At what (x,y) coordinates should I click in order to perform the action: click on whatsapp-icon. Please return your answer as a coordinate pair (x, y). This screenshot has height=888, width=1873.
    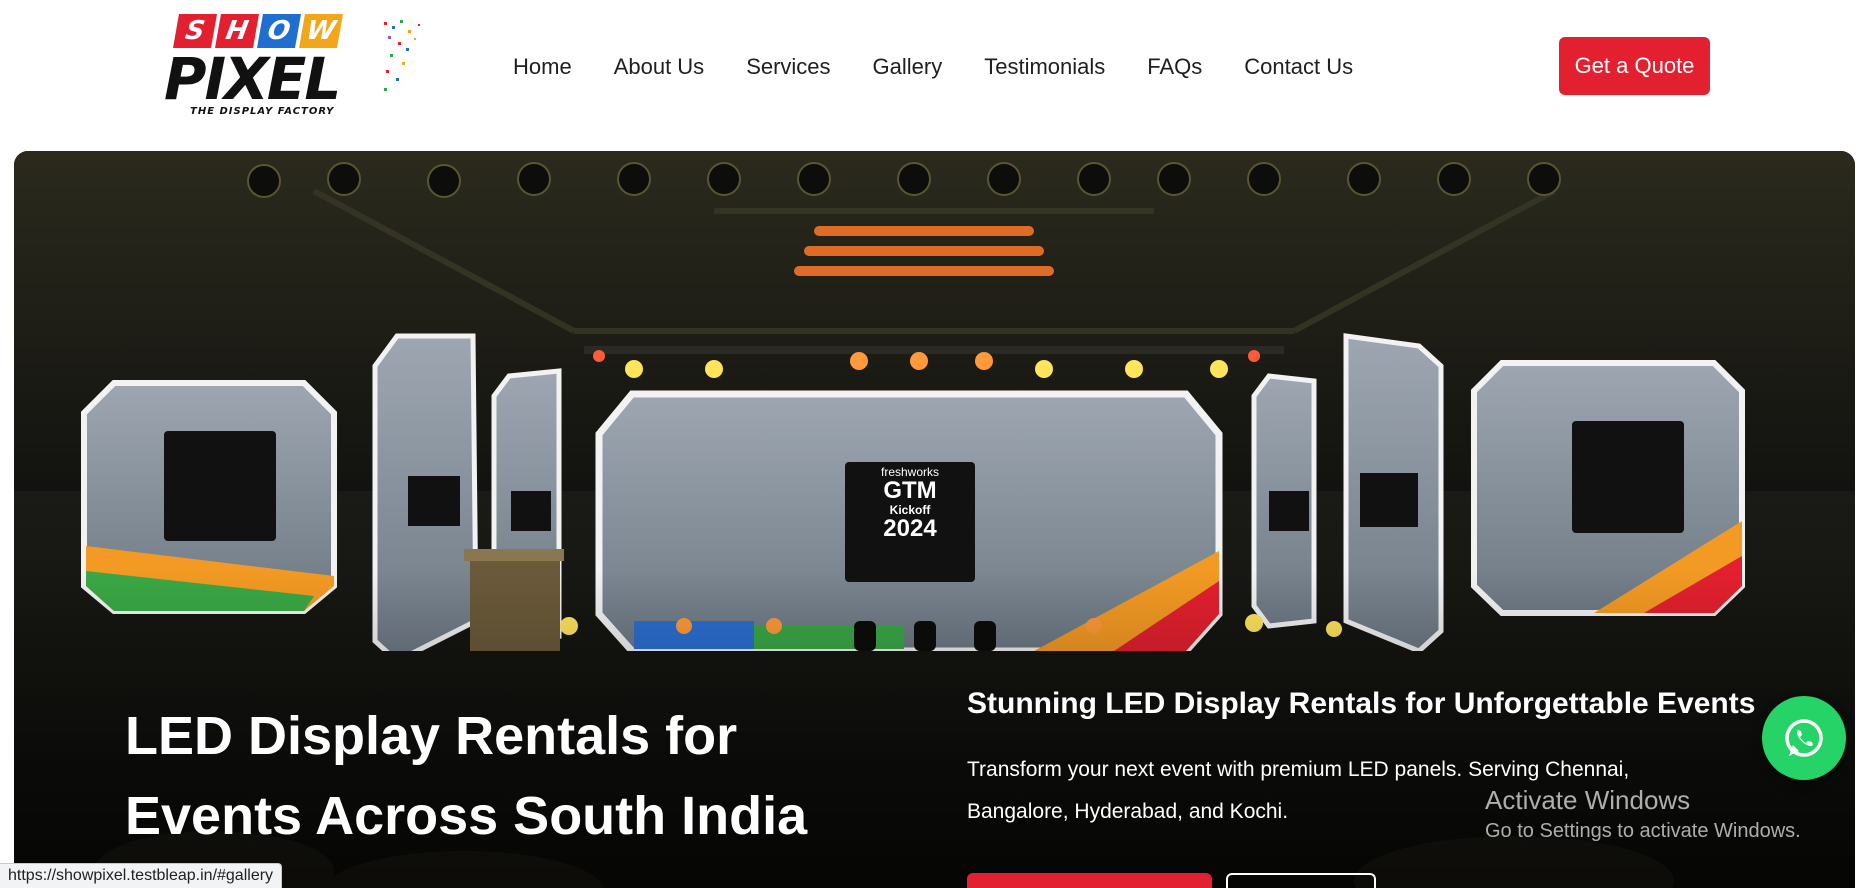
    Looking at the image, I should click on (1804, 738).